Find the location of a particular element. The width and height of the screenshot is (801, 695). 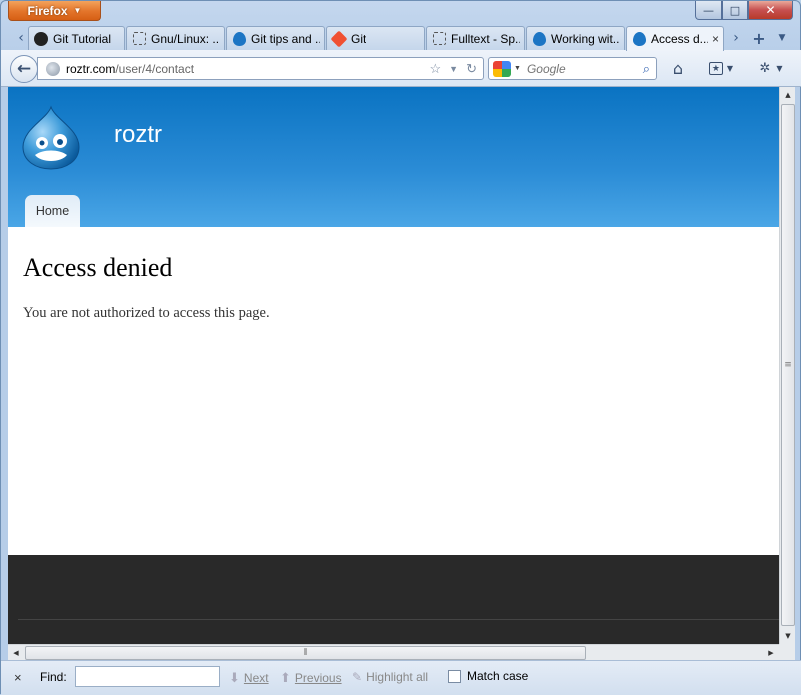

horizontal-scrollbar: ◀ ⦀ ▶ is located at coordinates (393, 652).